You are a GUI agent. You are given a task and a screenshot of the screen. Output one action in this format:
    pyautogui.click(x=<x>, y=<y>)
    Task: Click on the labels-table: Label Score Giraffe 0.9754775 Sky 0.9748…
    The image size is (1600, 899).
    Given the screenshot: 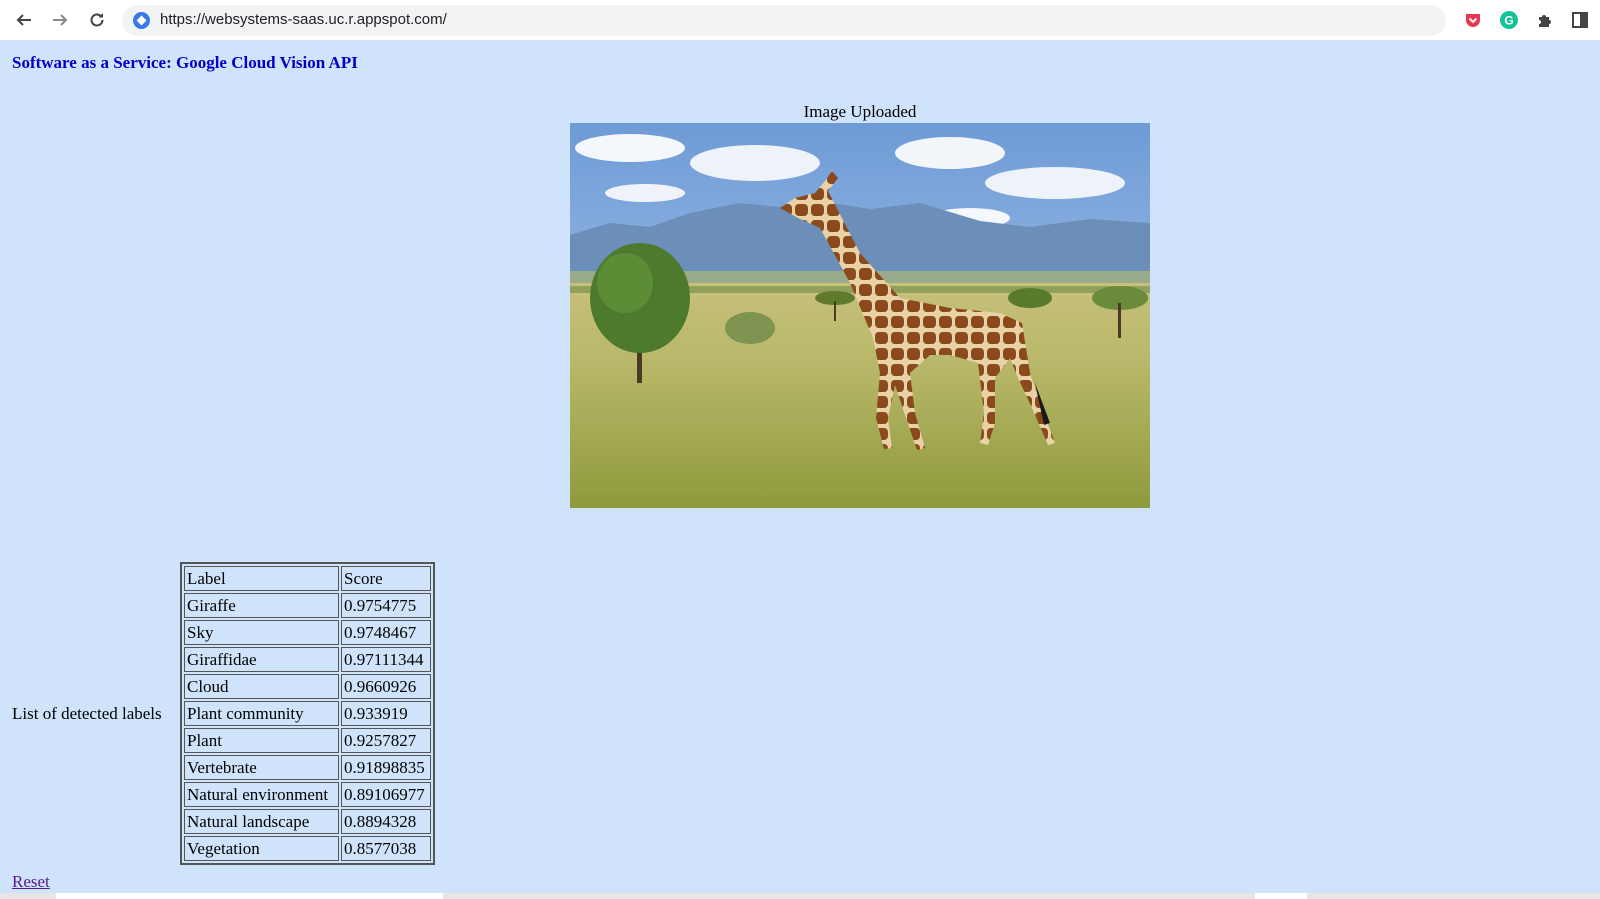 What is the action you would take?
    pyautogui.click(x=307, y=713)
    